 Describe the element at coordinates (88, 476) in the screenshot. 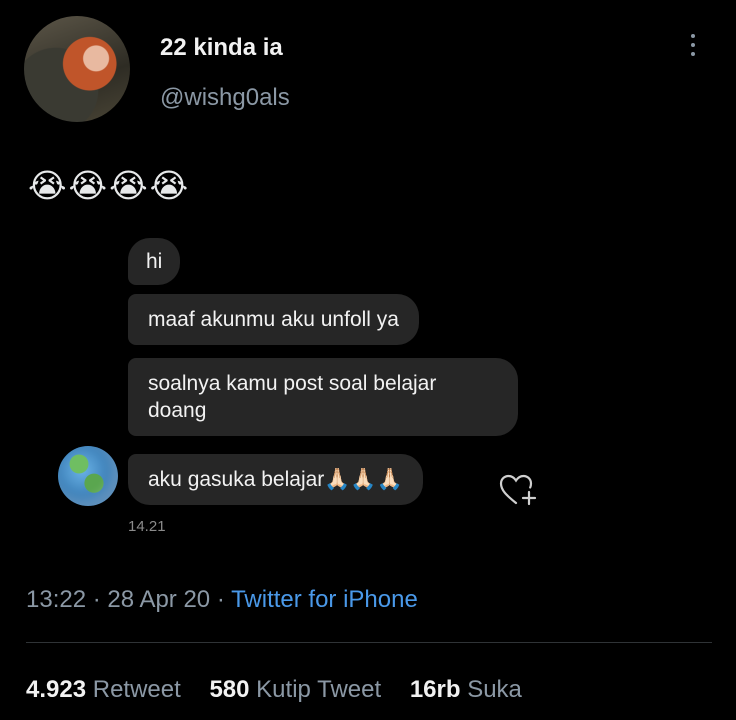

I see `globe-avatar-icon` at that location.